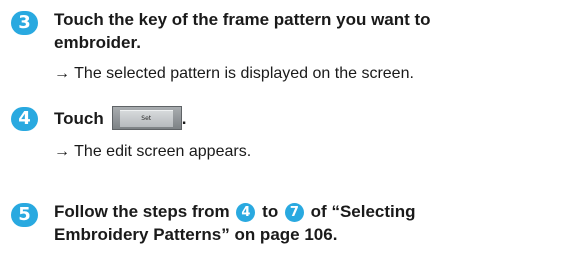 This screenshot has width=584, height=280. Describe the element at coordinates (363, 211) in the screenshot. I see `instruction-text: of “Selecting` at that location.